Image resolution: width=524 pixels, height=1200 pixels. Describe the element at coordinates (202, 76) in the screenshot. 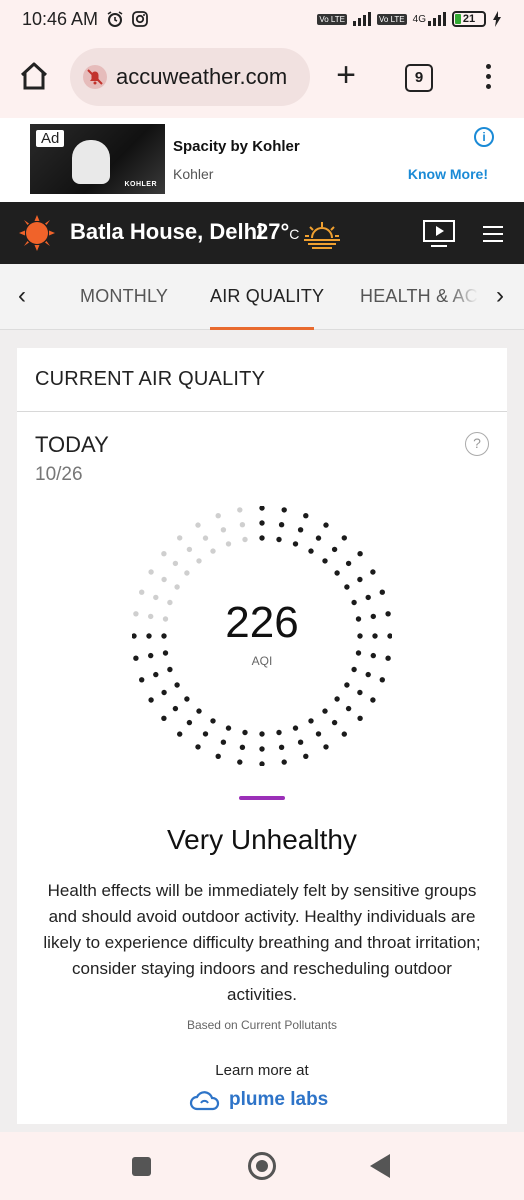

I see `url-text: accuweather.com` at that location.